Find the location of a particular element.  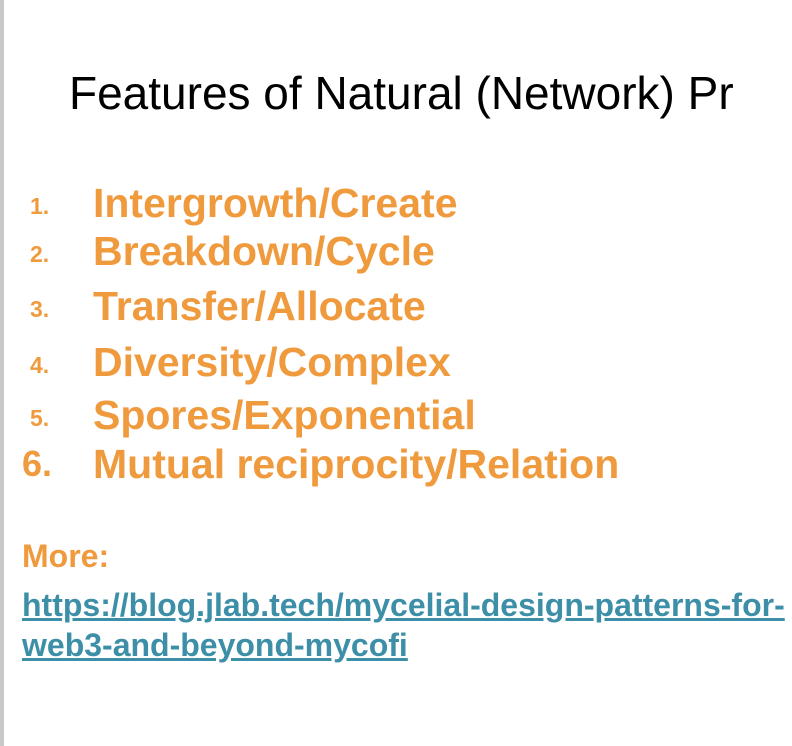

list-label: Transfer/Allocate is located at coordinates (259, 306).